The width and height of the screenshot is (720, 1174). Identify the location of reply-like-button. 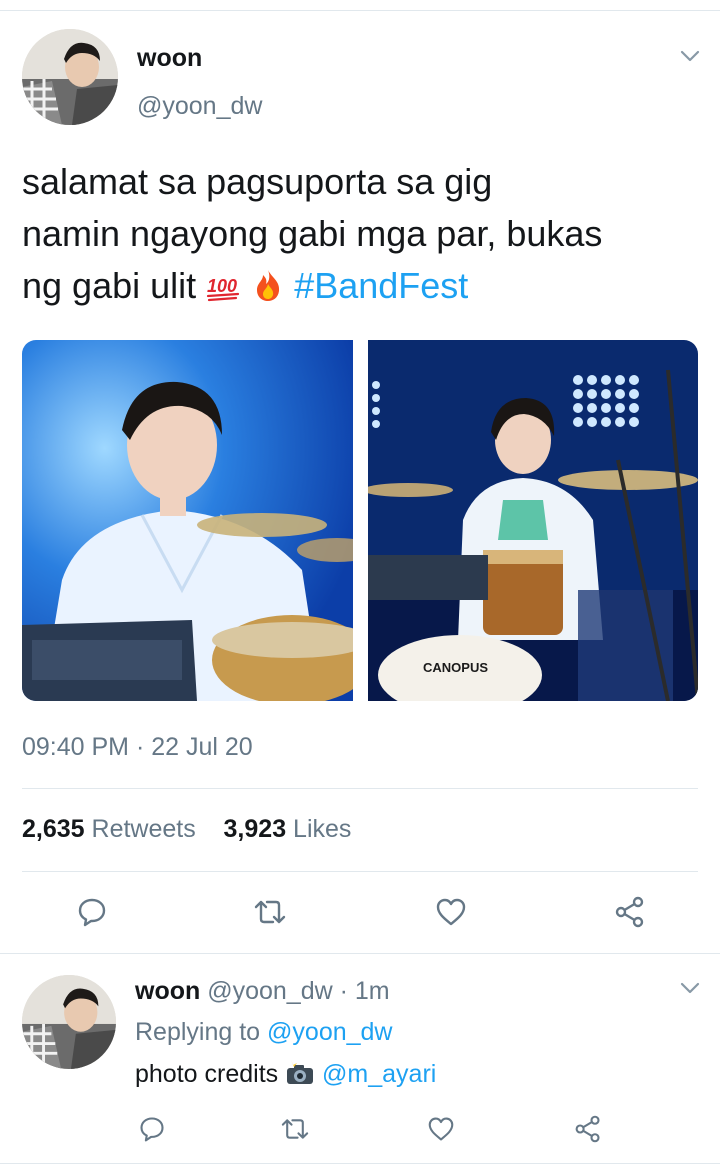
(441, 1129).